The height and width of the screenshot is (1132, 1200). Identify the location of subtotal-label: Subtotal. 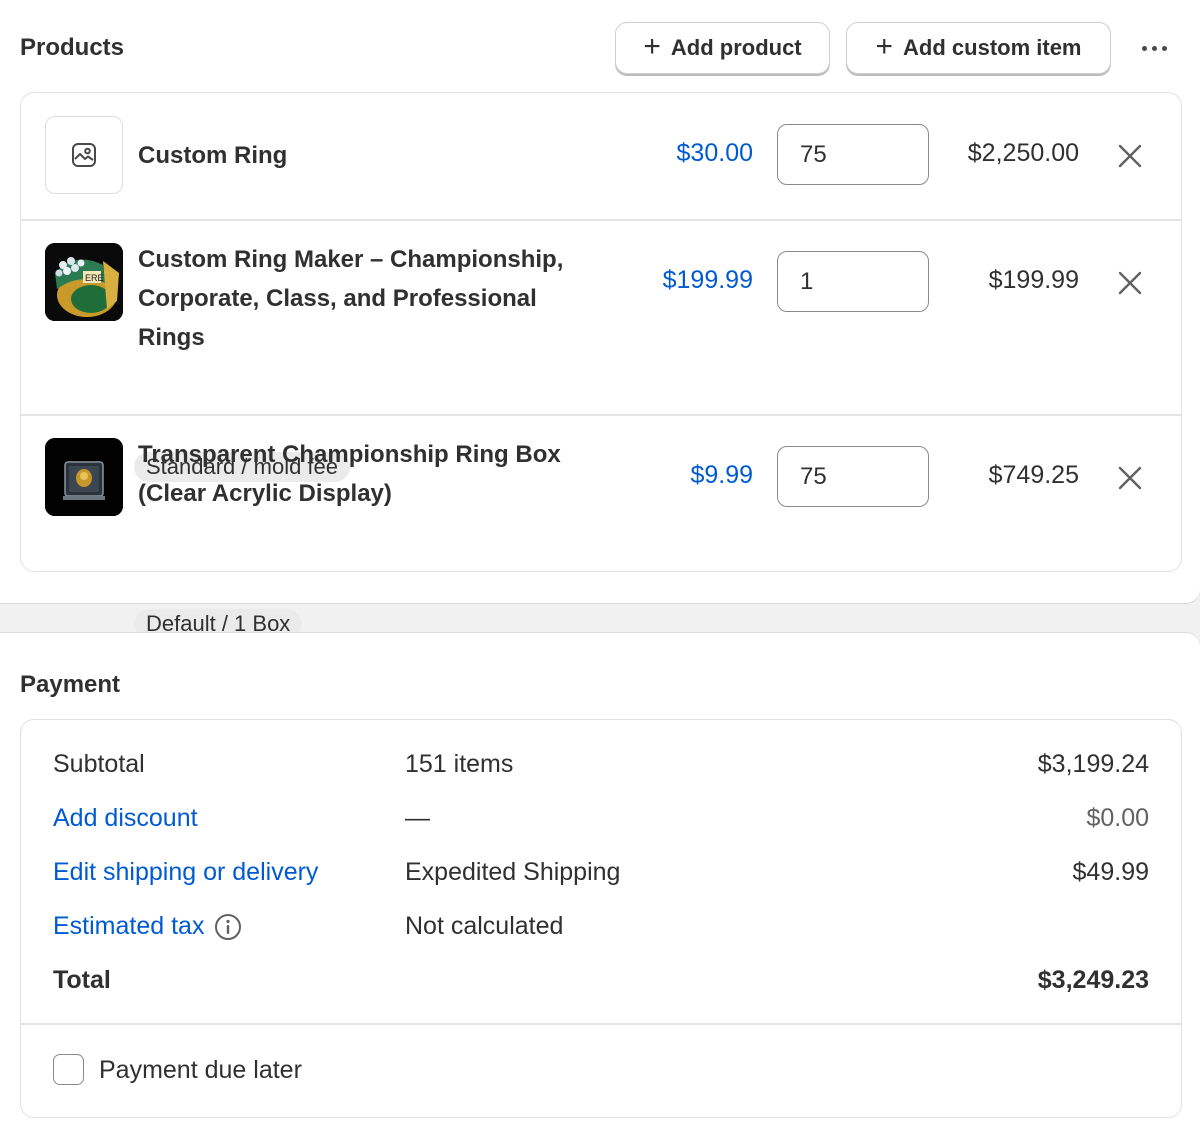
(99, 764).